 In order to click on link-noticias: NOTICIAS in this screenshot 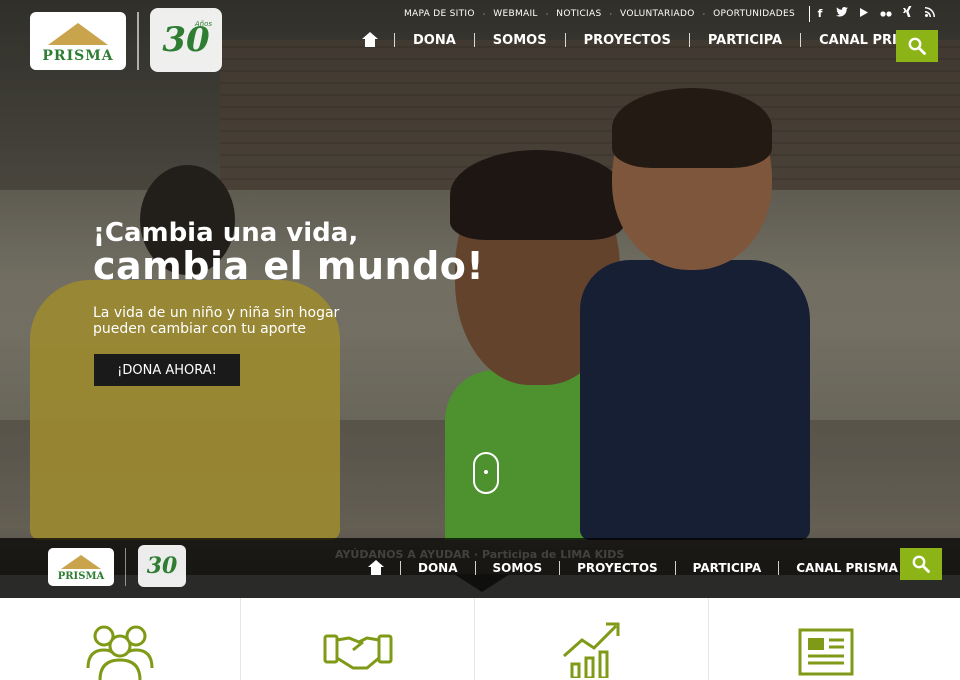, I will do `click(578, 14)`.